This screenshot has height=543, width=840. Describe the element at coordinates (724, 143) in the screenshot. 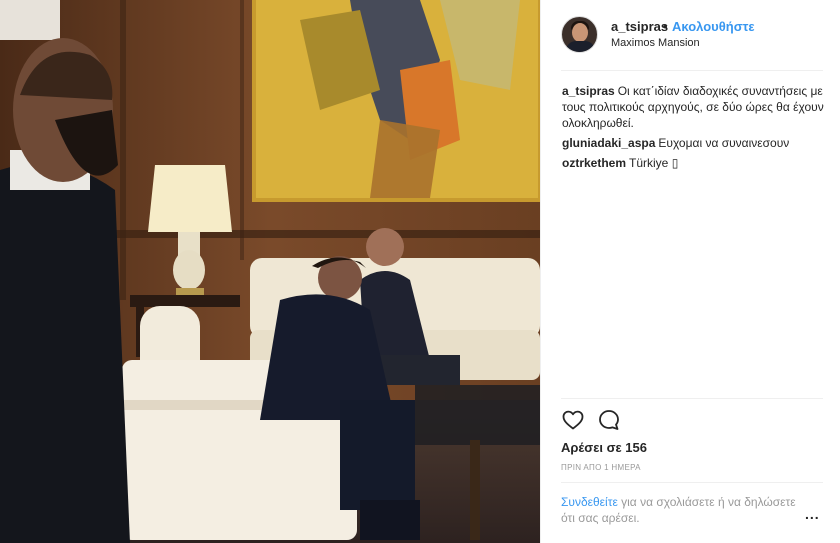

I see `comment-text: Ευχομαι να συναινεσουν` at that location.